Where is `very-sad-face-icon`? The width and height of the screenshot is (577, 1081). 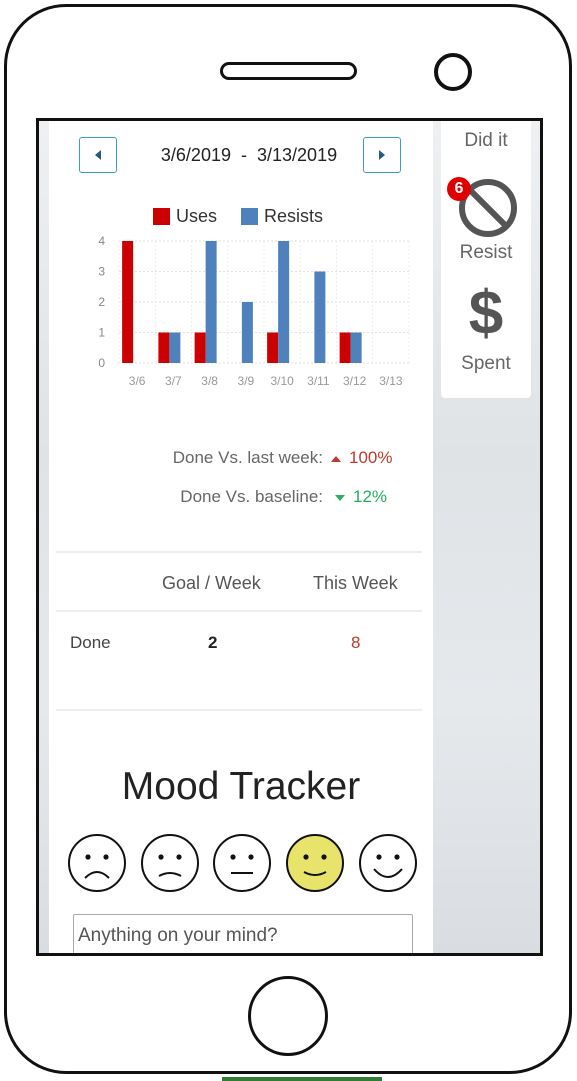
very-sad-face-icon is located at coordinates (97, 863).